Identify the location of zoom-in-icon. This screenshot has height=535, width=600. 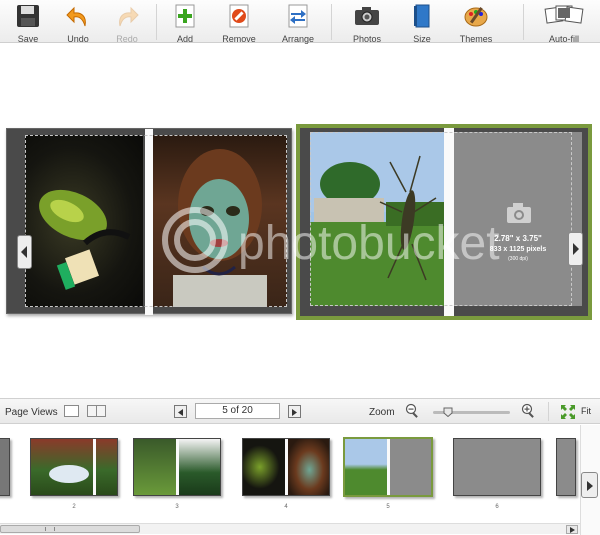
(528, 411).